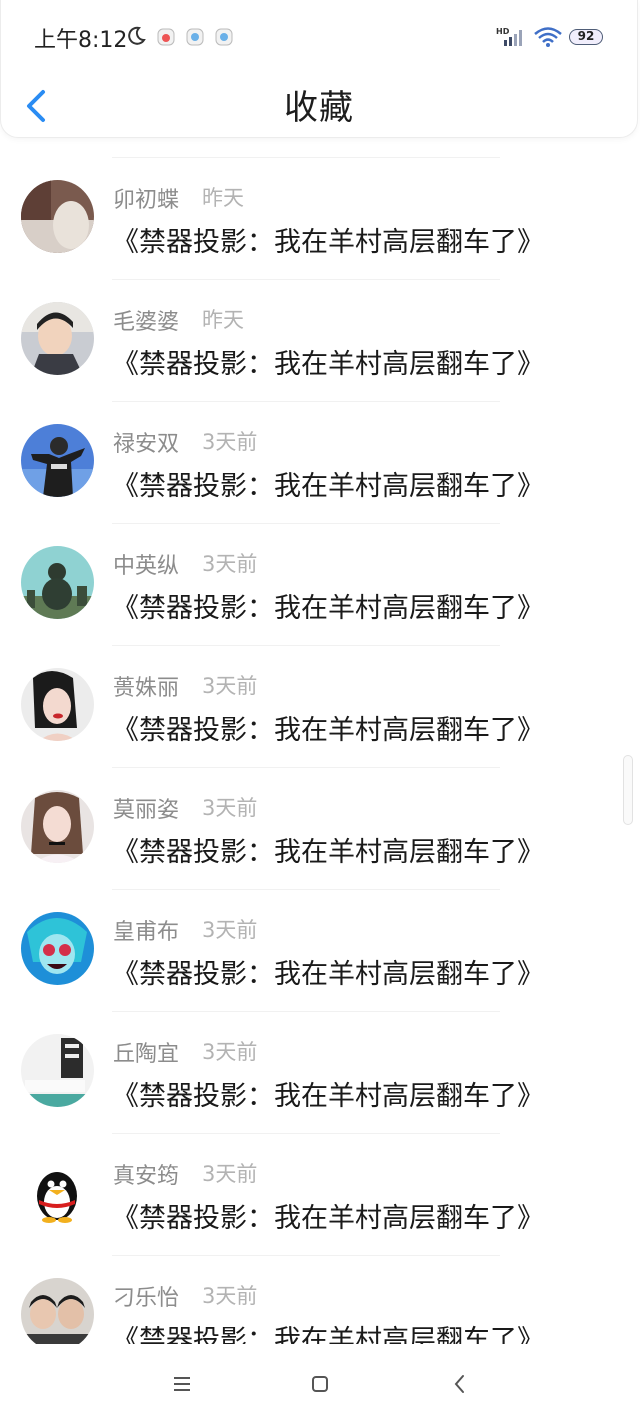  Describe the element at coordinates (282, 706) in the screenshot. I see `list-item: 蒉姝丽 3天前 《禁器投影：我在羊村高层翻车了》` at that location.